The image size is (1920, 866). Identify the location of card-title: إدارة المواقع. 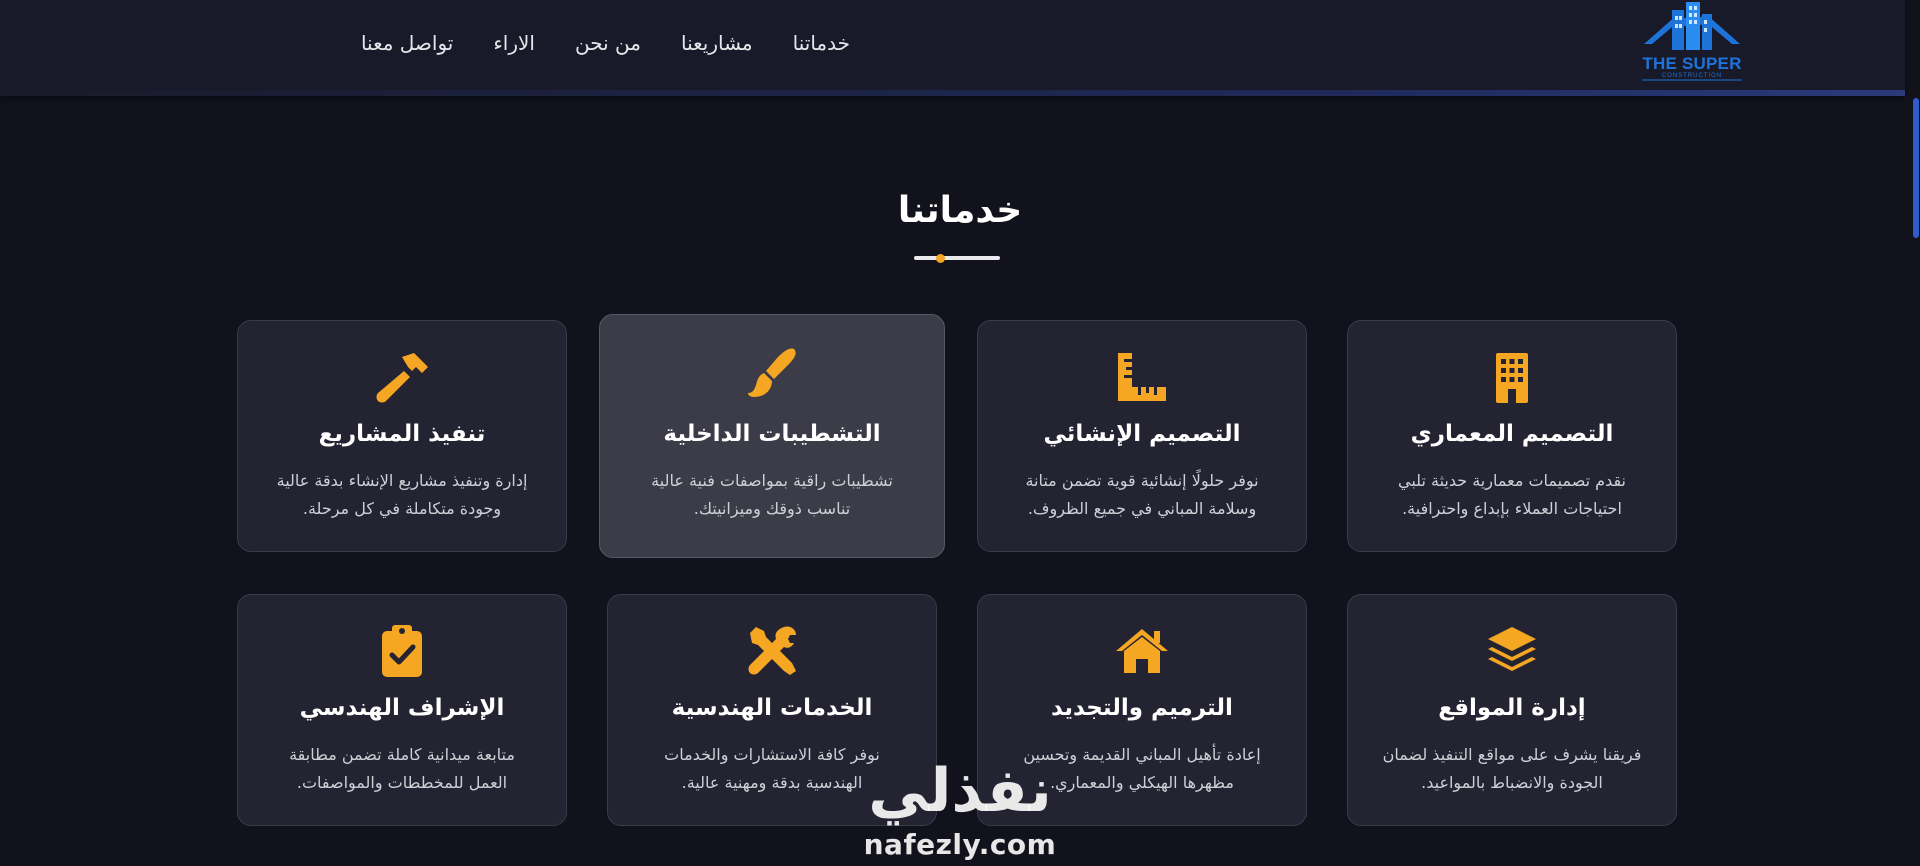
(1512, 708).